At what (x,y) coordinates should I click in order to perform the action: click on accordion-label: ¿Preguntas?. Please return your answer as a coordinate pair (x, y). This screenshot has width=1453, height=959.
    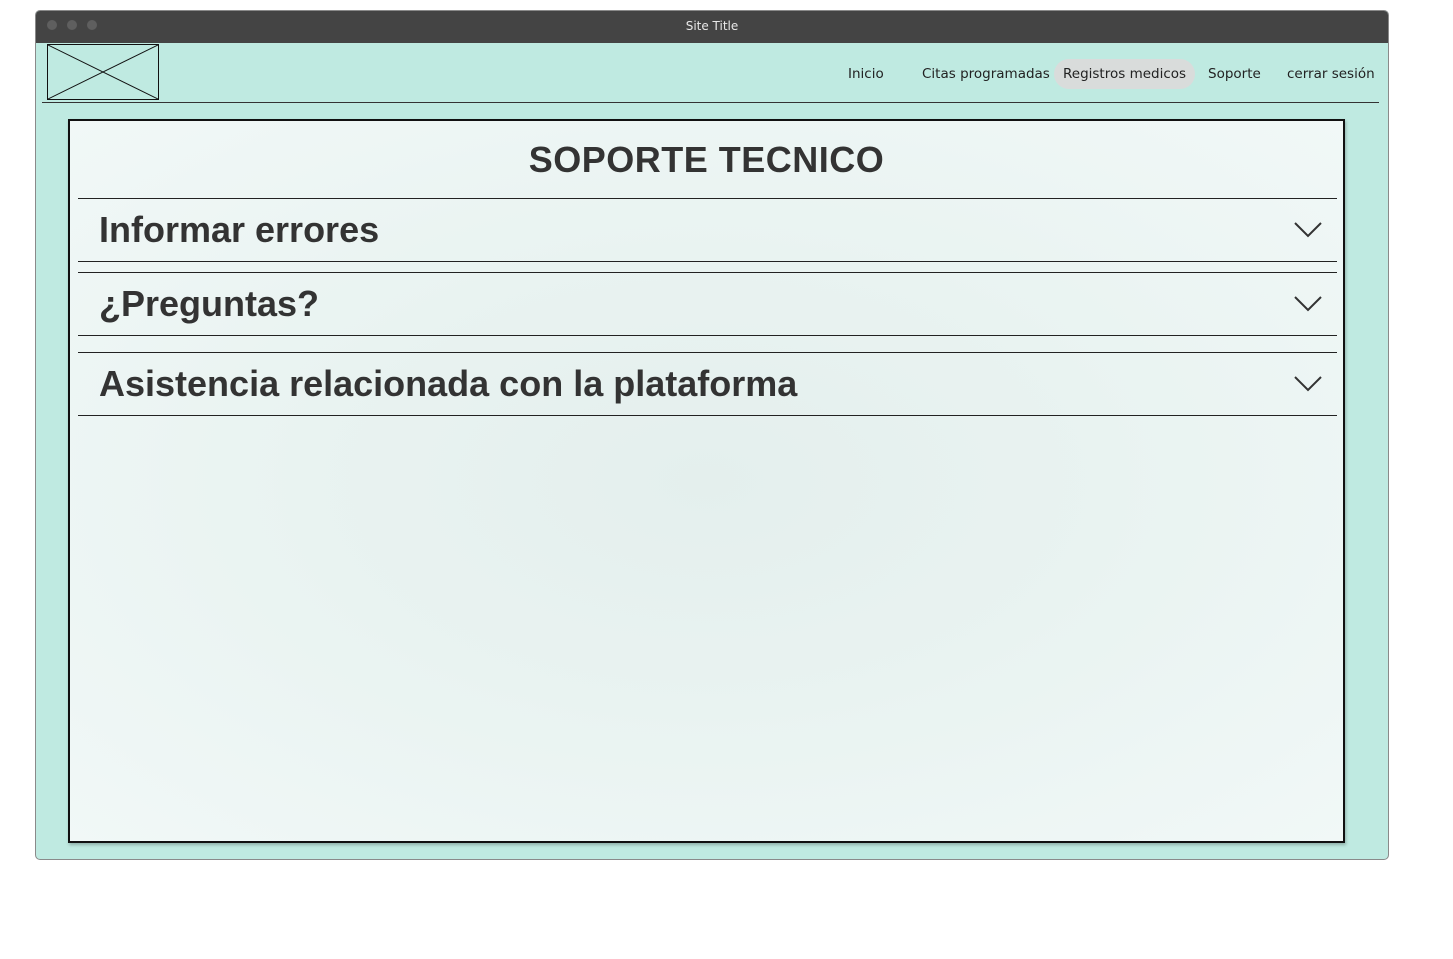
    Looking at the image, I should click on (209, 303).